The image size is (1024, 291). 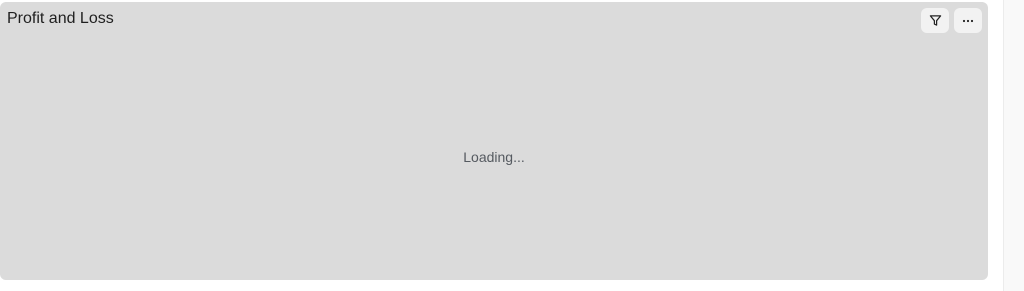 What do you see at coordinates (951, 20) in the screenshot?
I see `card-actions` at bounding box center [951, 20].